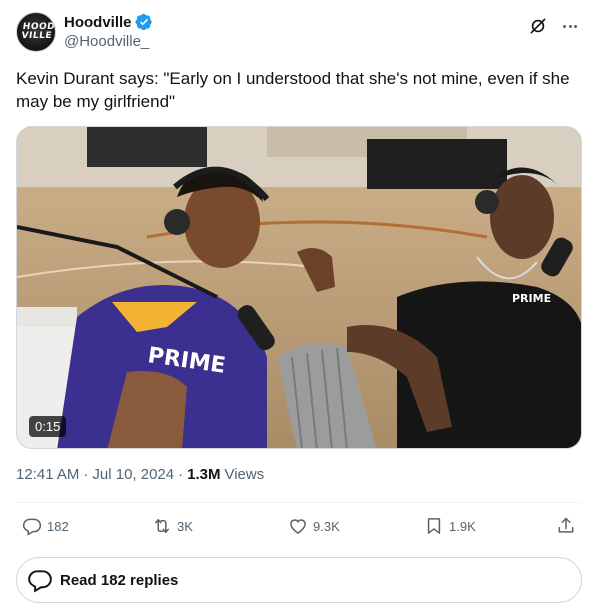 This screenshot has height=612, width=598. Describe the element at coordinates (119, 580) in the screenshot. I see `read-replies-label: Read 182 replies` at that location.